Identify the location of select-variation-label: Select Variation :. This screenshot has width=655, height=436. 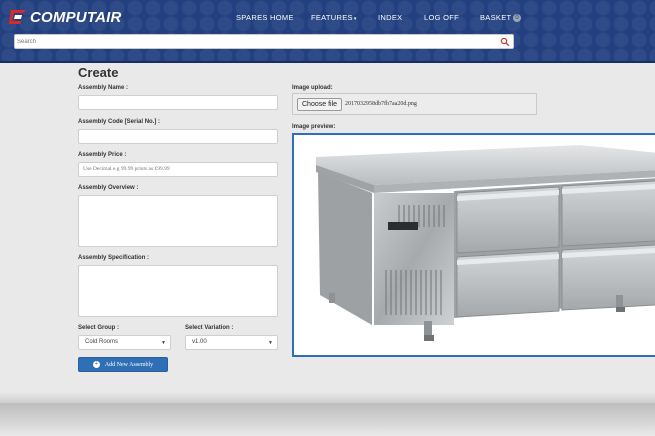
(209, 328).